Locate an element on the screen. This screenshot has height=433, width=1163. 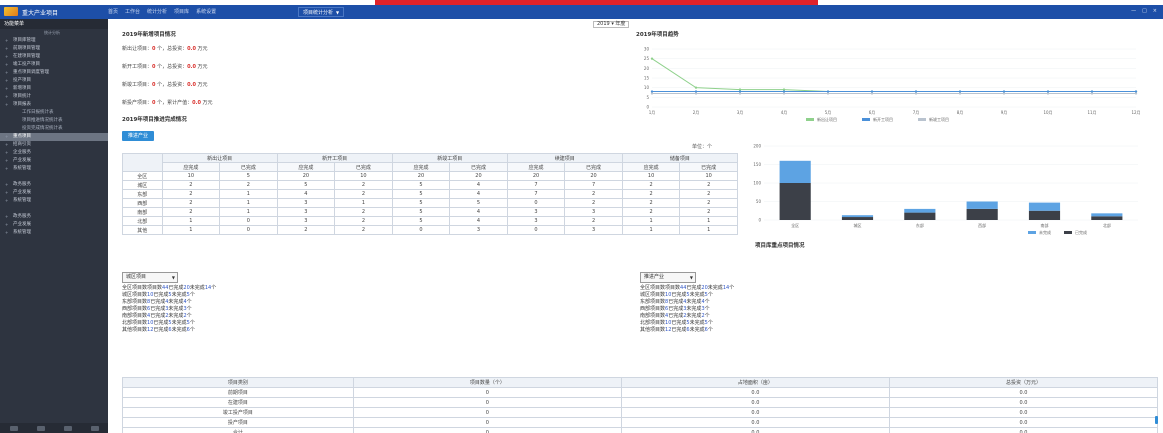
sidebar-footer-settings-icon is located at coordinates (67, 428).